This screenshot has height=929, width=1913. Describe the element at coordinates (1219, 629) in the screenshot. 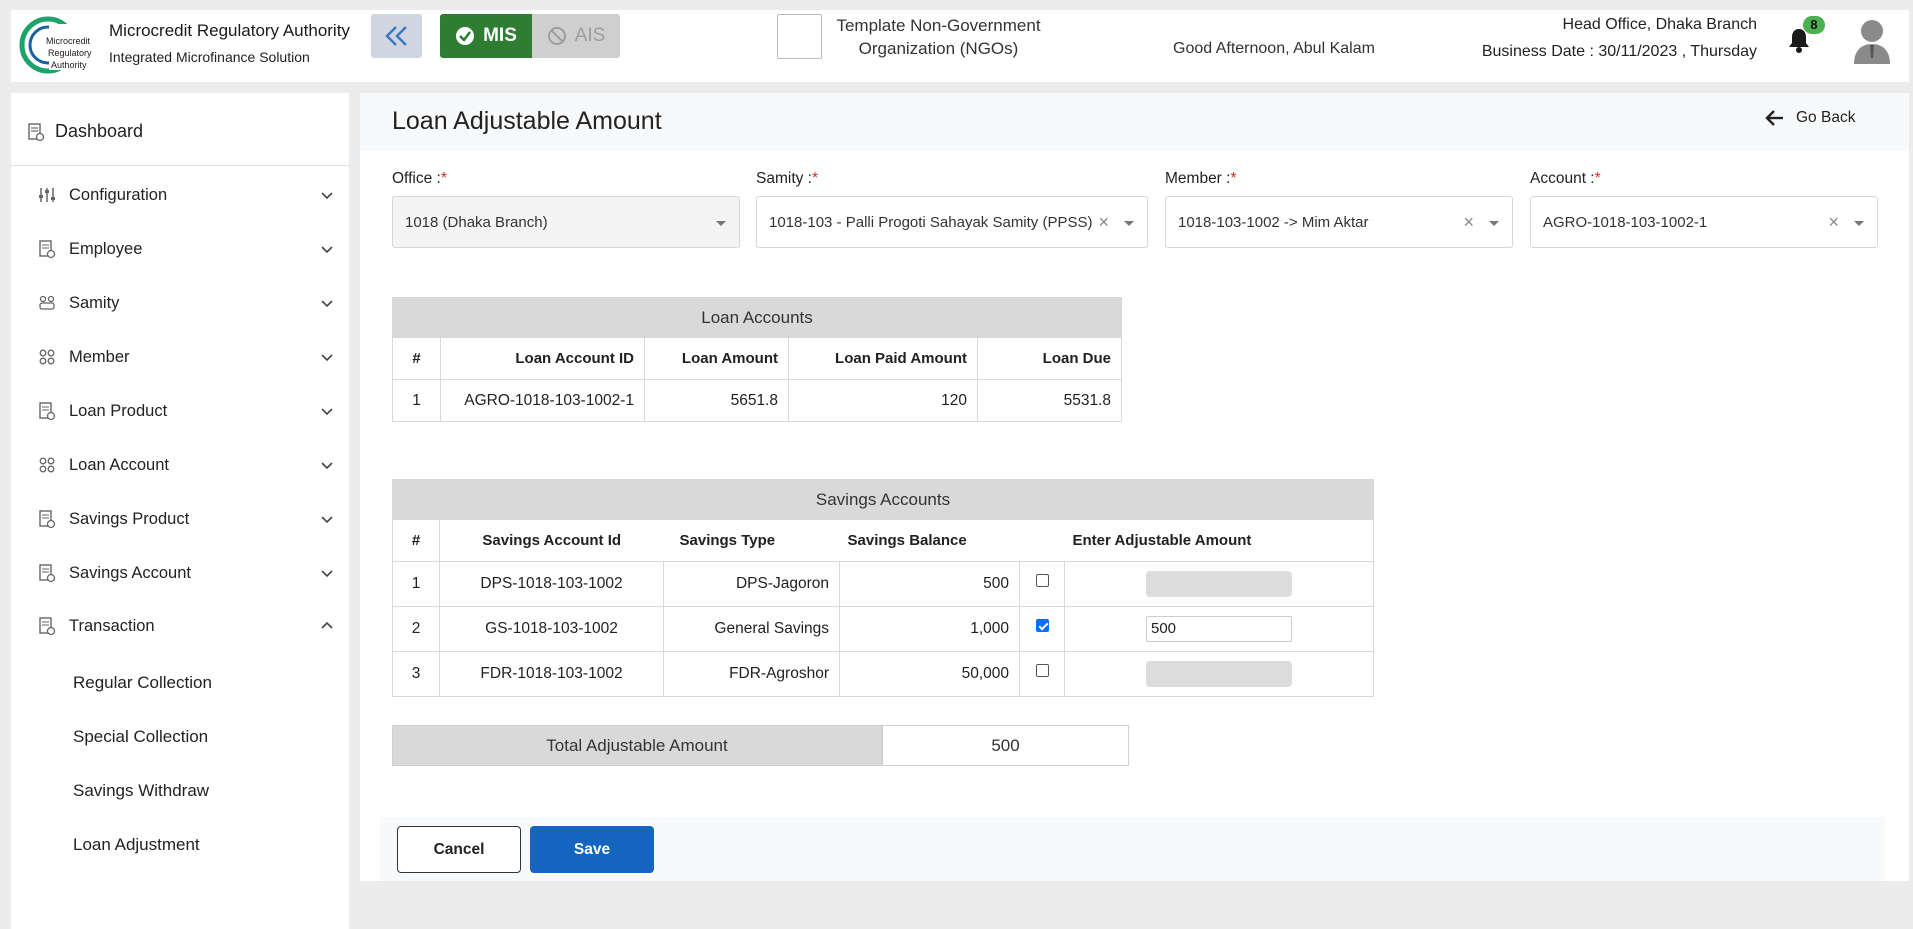

I see `adjustable-amount-input: 500` at that location.